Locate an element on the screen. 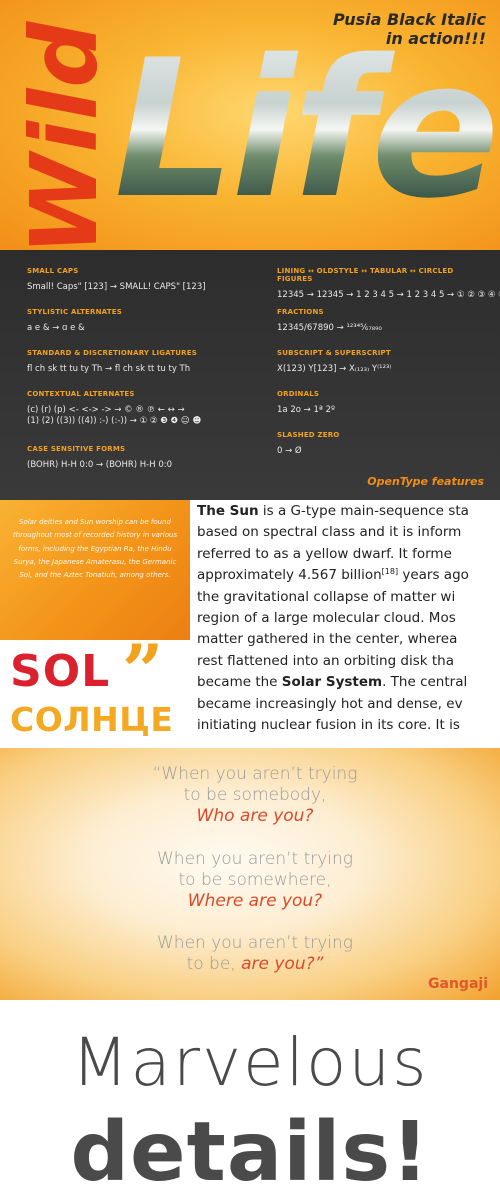 This screenshot has width=500, height=1200. hero-tagline-line2: in action!!! is located at coordinates (435, 38).